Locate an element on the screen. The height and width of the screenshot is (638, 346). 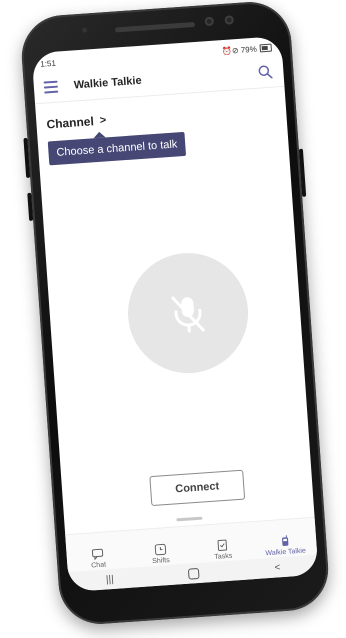
page-title: Walkie Talkie is located at coordinates (108, 83).